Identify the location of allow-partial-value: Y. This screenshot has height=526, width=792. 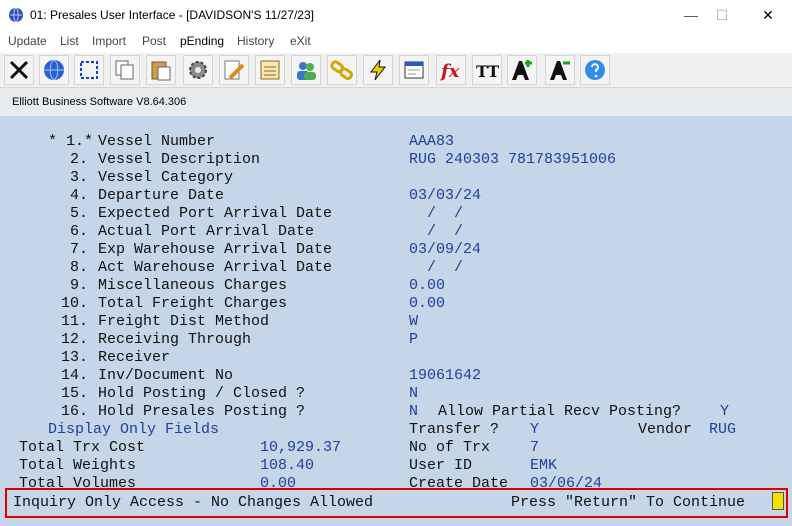
(724, 412).